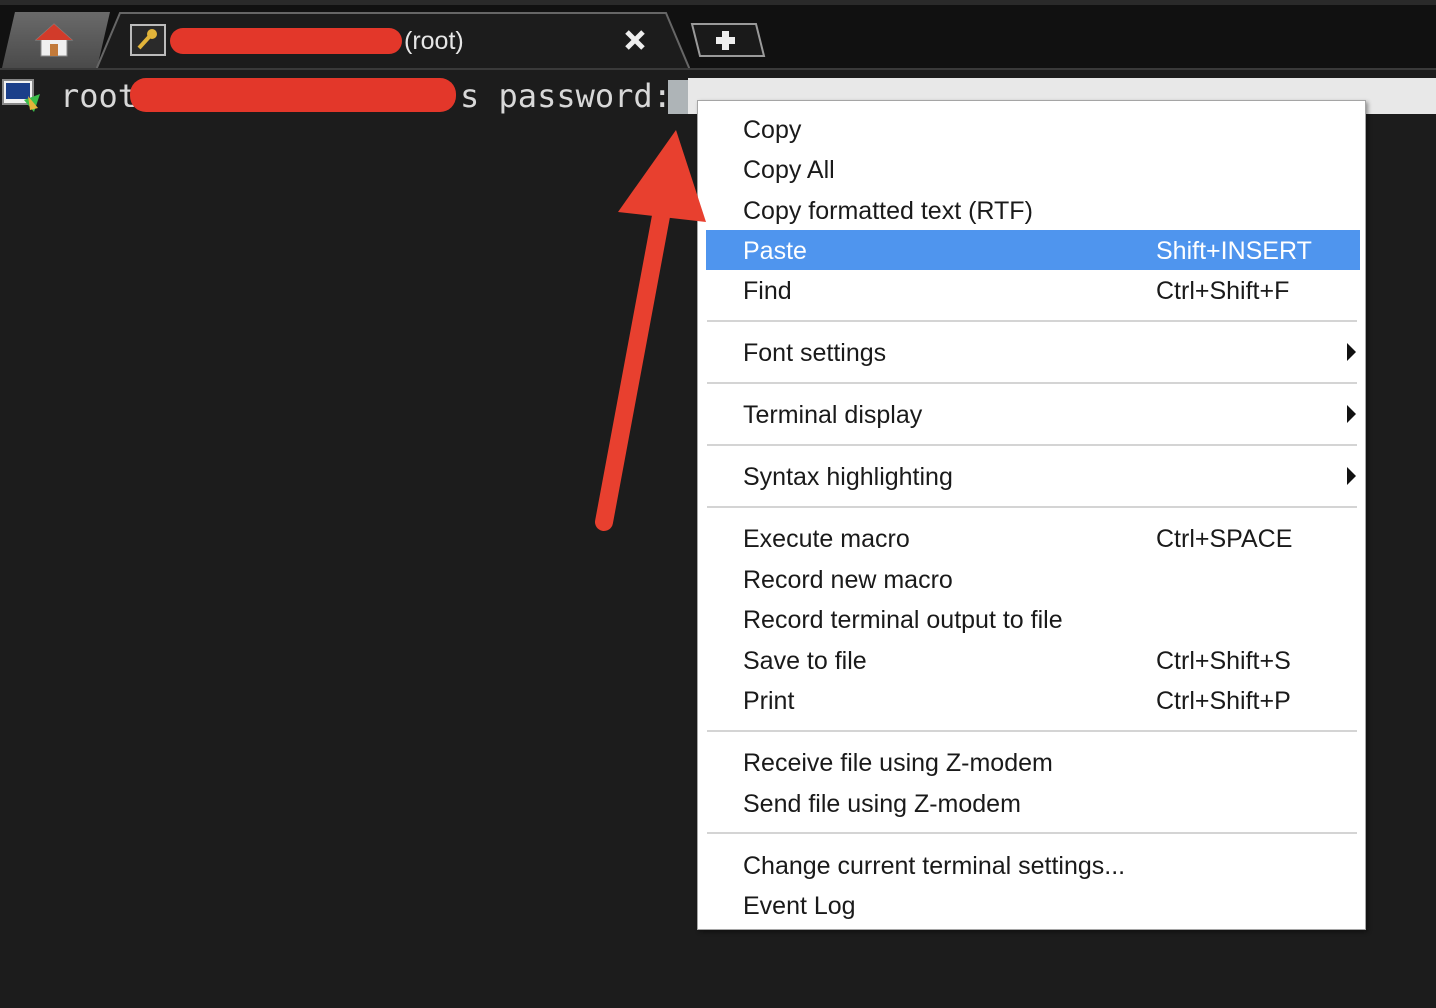  Describe the element at coordinates (805, 661) in the screenshot. I see `menu-item-label: Save to file` at that location.